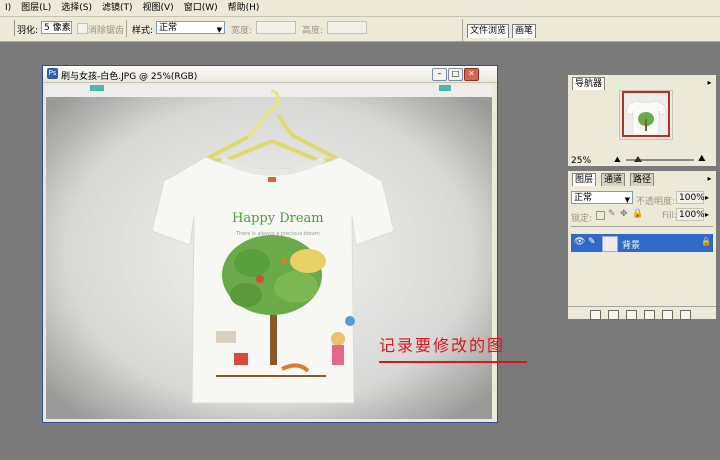 The height and width of the screenshot is (460, 720). I want to click on height-label: 高度:, so click(313, 31).